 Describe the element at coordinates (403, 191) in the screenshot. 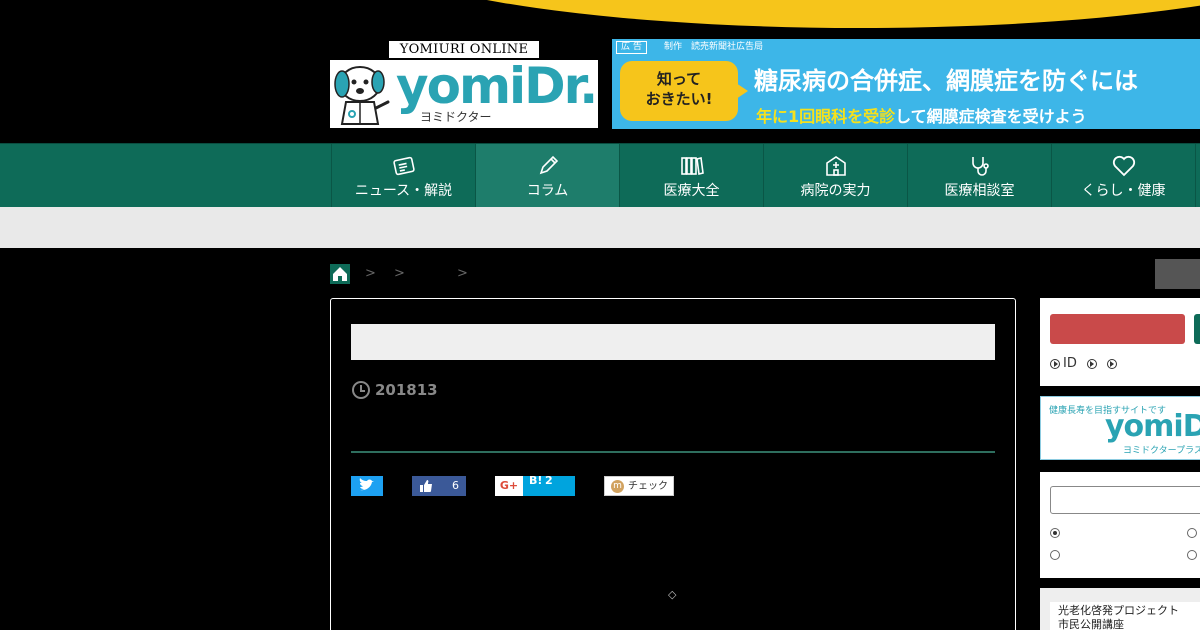

I see `nav-label: ニュース・解説` at that location.